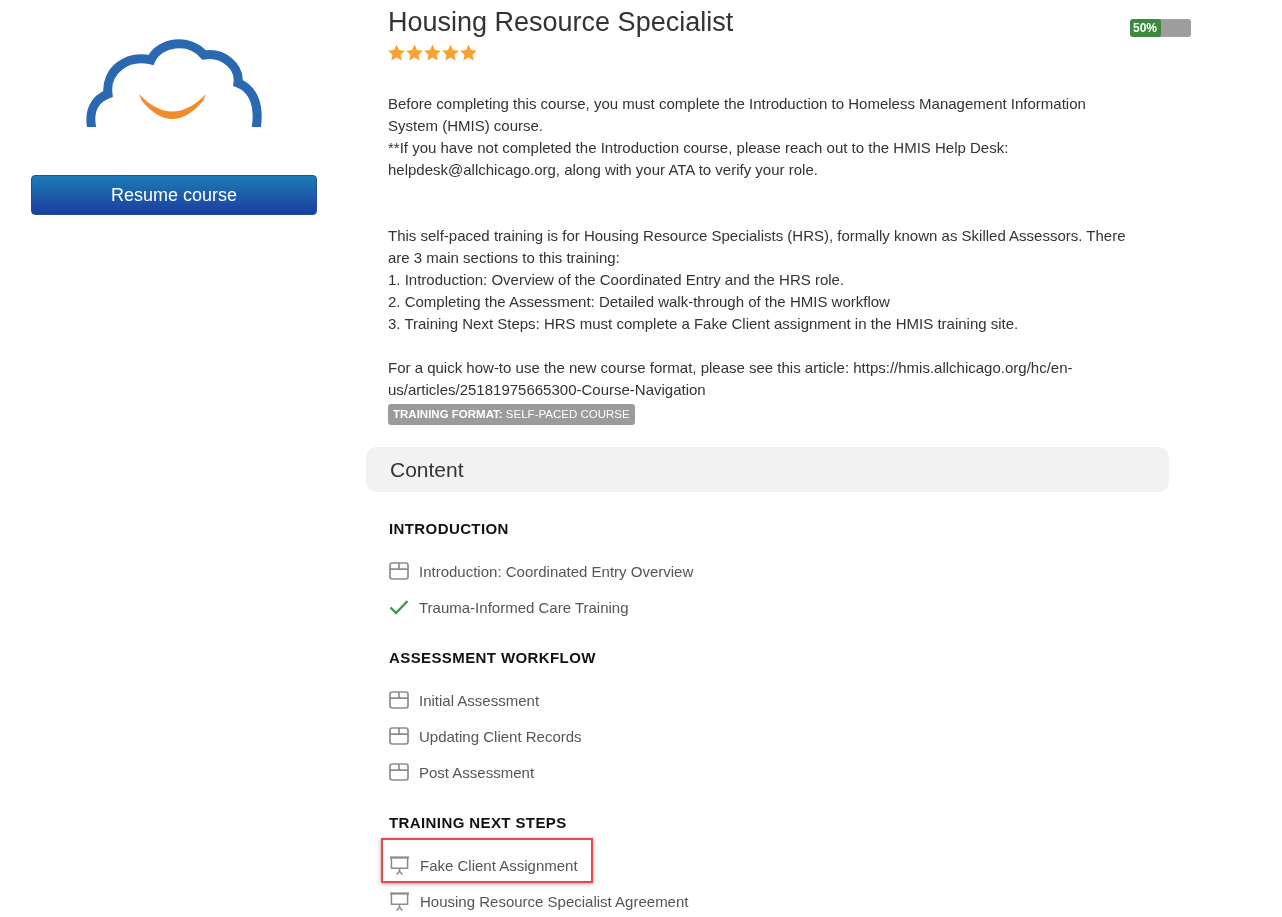  What do you see at coordinates (485, 736) in the screenshot?
I see `lesson-item: Updating Client Records` at bounding box center [485, 736].